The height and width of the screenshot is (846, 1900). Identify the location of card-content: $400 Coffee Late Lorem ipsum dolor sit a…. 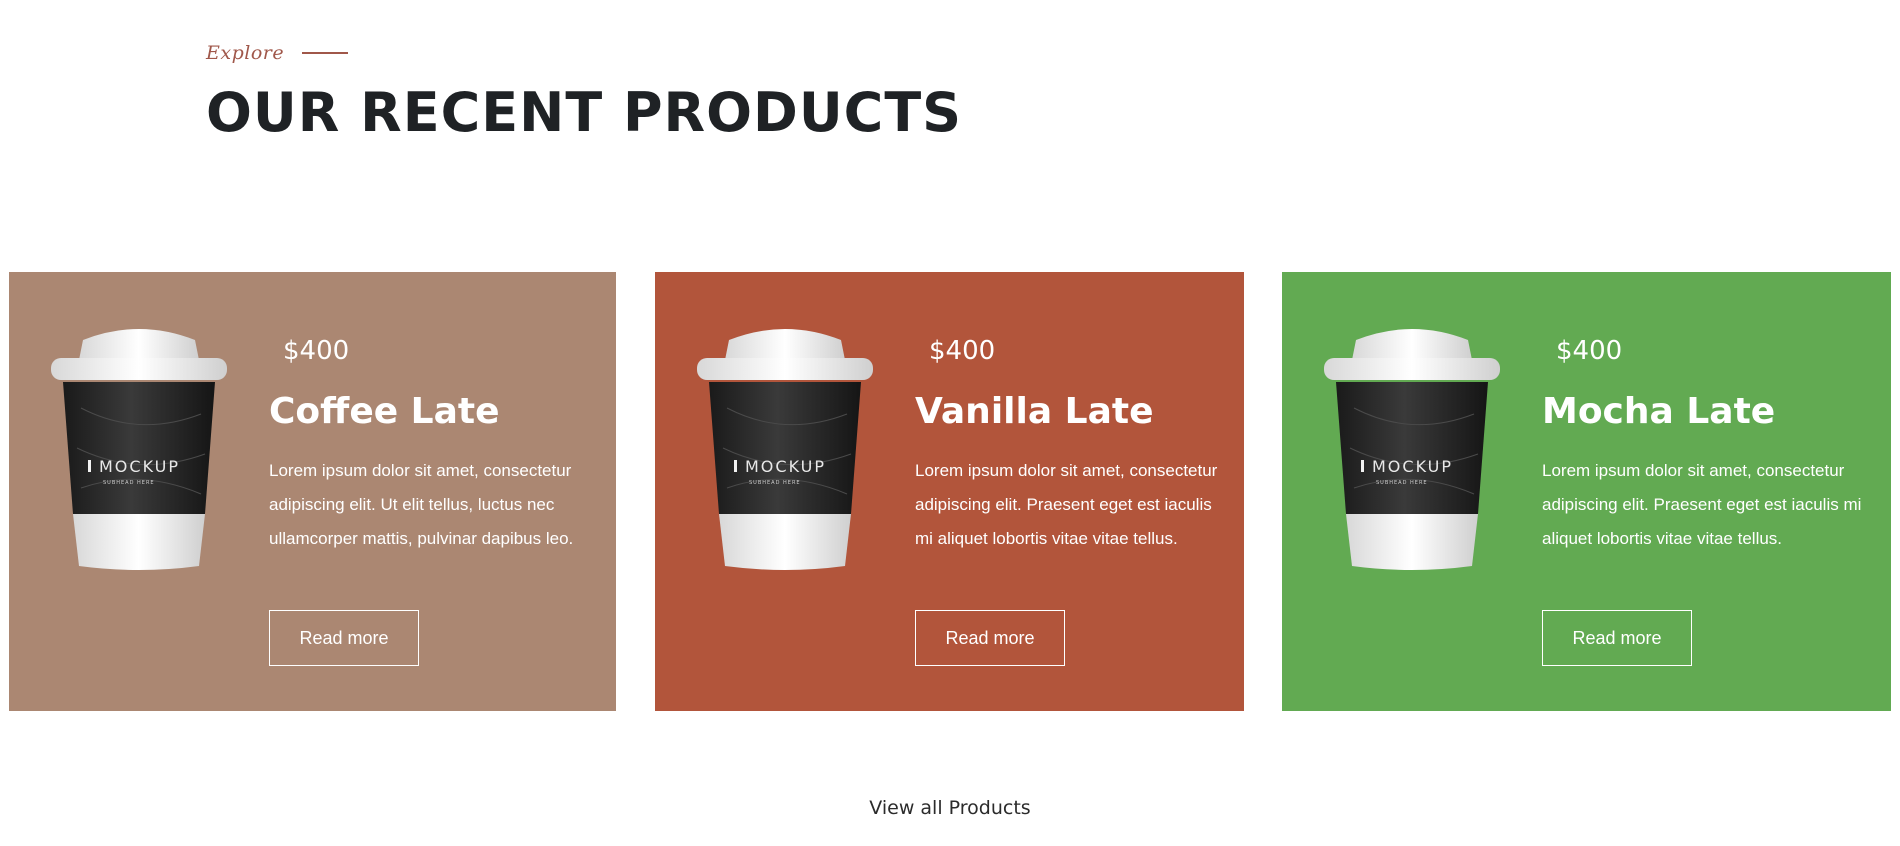
(432, 447).